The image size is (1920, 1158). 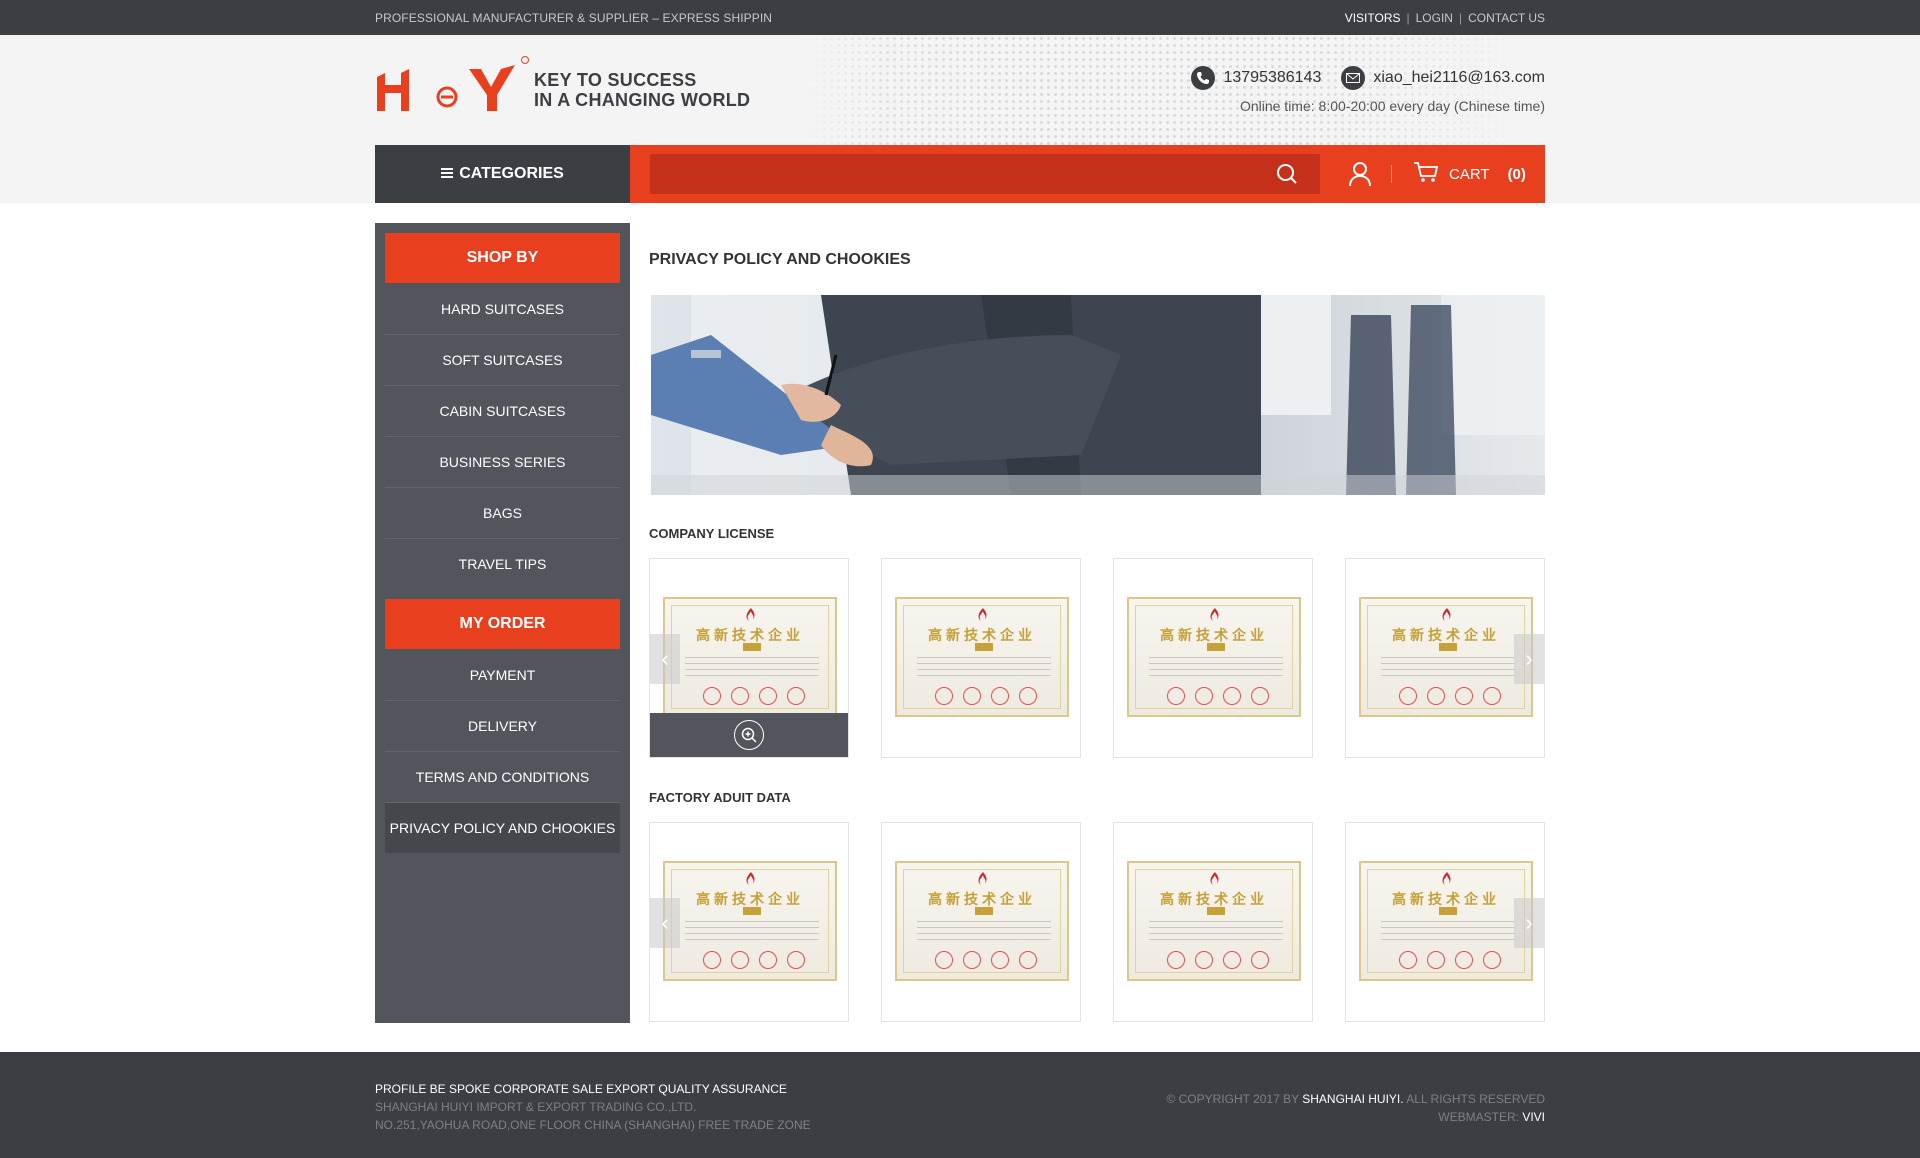 I want to click on sidebar-item-payment: PAYMENT, so click(x=502, y=674).